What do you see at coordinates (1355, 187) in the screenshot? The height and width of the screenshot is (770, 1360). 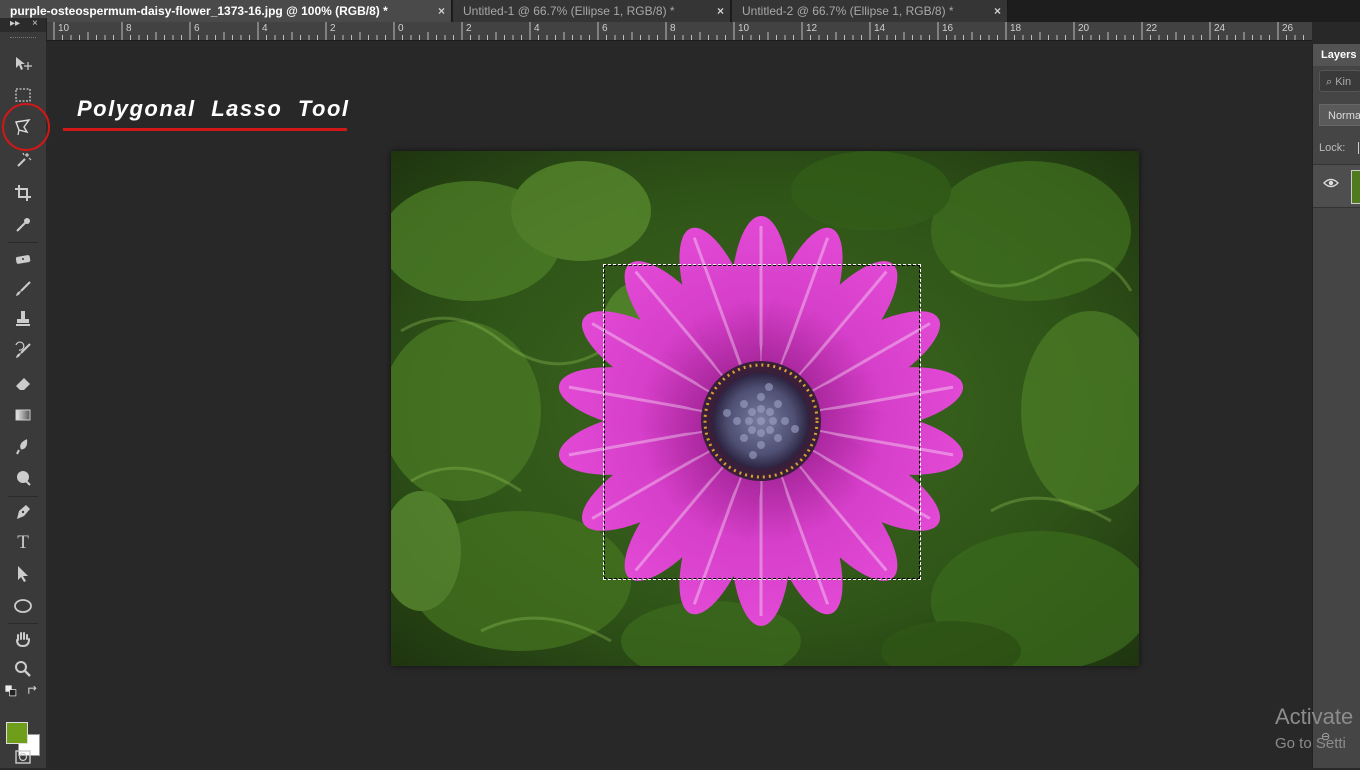 I see `layer-thumbnail` at bounding box center [1355, 187].